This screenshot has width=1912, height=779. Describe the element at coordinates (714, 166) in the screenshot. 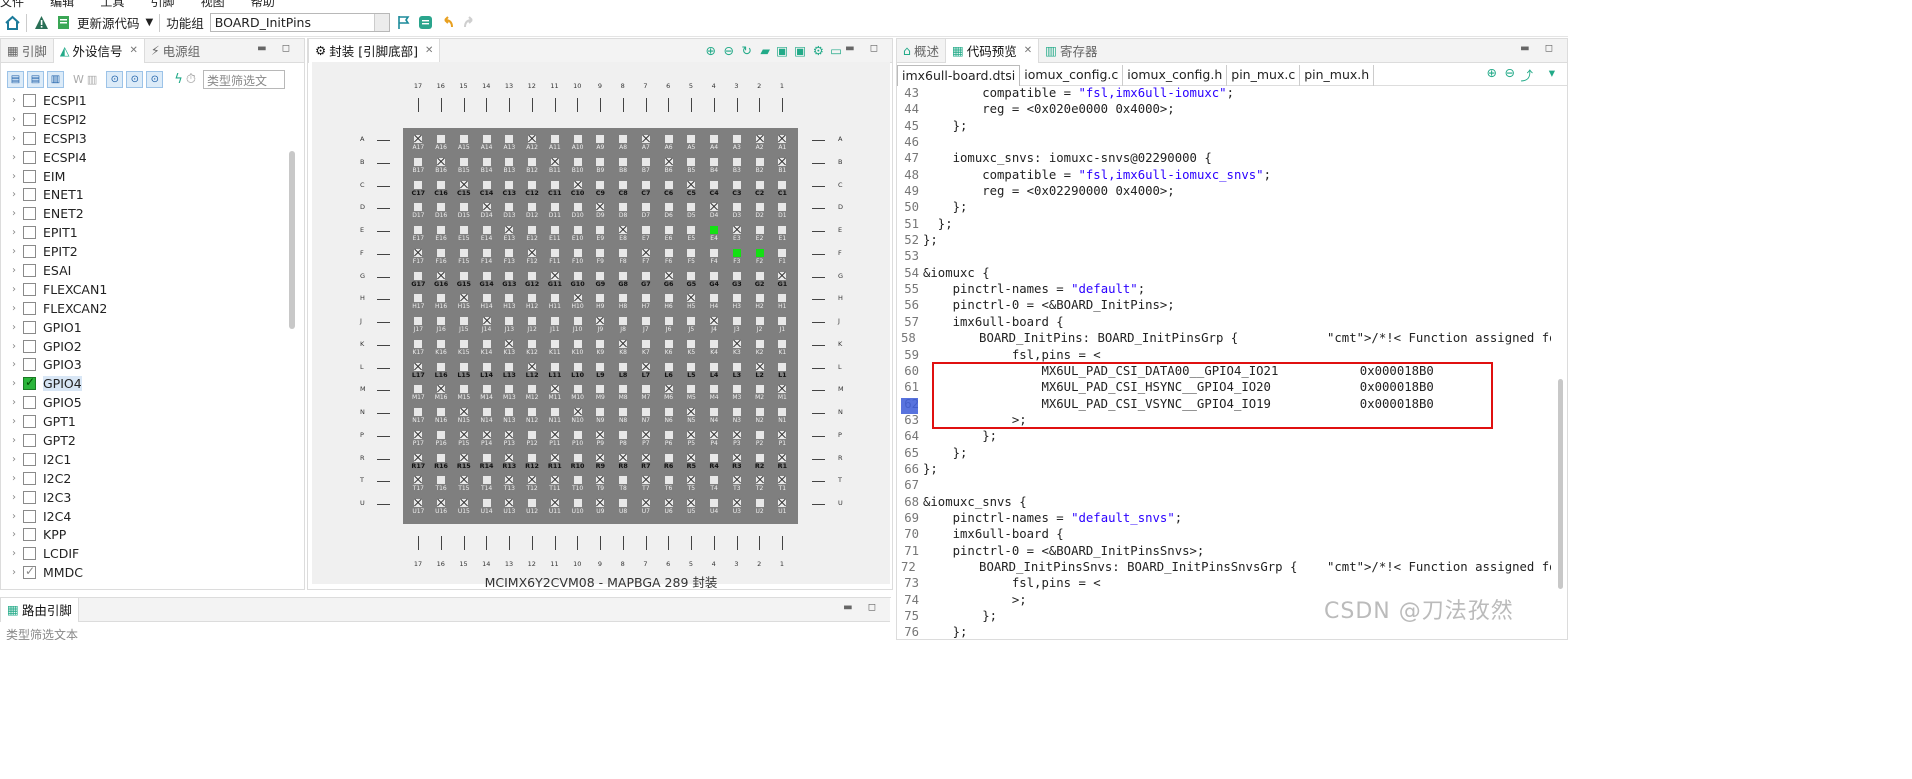

I see `bga-ball: B4` at that location.